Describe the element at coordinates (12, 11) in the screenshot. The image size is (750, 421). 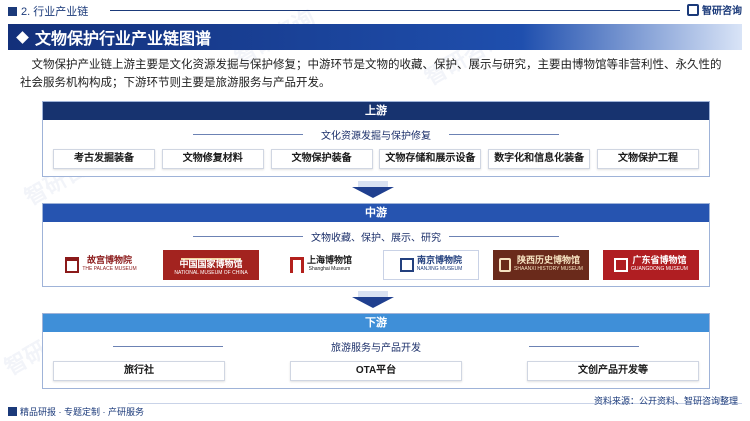
I see `square-icon` at that location.